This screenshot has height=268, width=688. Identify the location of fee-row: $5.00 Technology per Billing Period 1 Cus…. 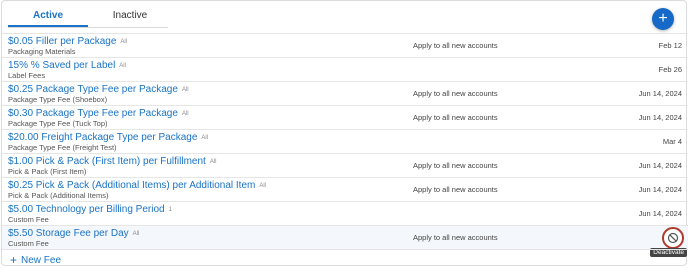
(345, 213).